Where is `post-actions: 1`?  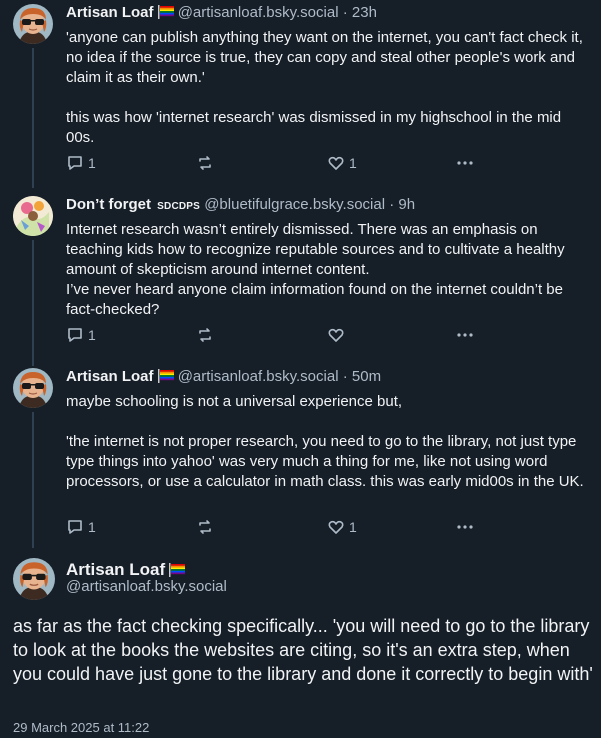
post-actions: 1 is located at coordinates (276, 336).